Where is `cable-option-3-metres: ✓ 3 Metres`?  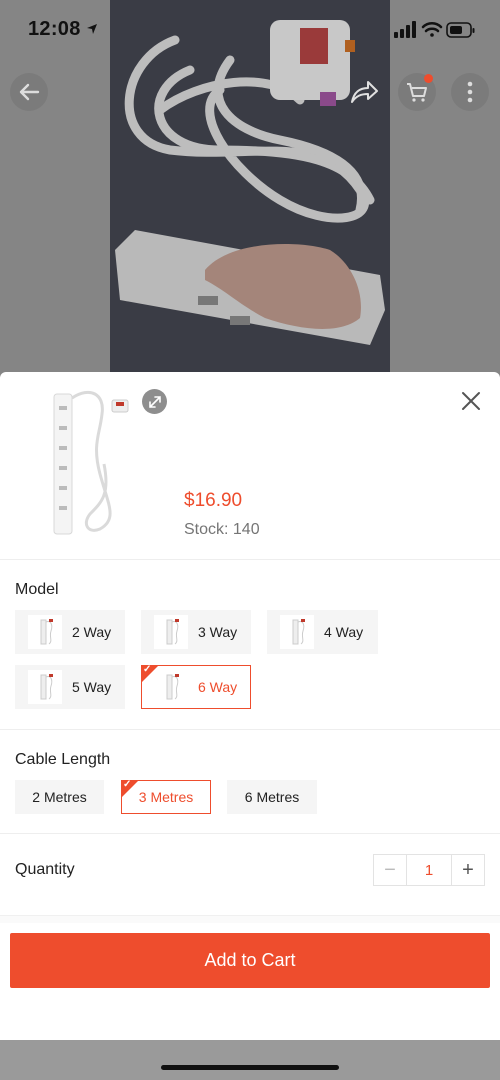 cable-option-3-metres: ✓ 3 Metres is located at coordinates (166, 796).